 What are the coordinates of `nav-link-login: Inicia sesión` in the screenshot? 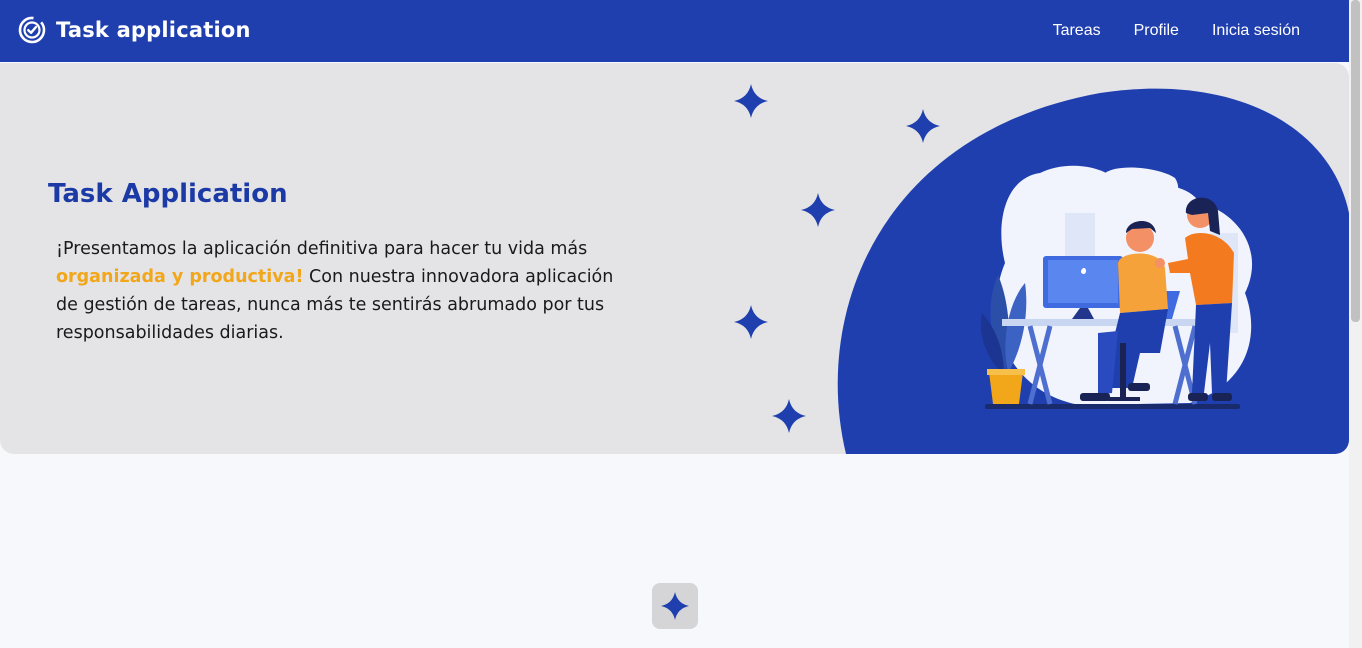 It's located at (1256, 31).